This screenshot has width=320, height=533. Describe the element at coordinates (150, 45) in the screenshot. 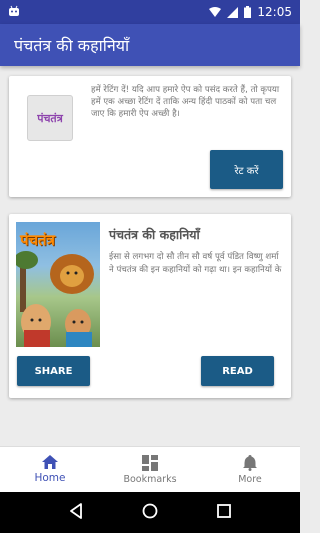

I see `app-bar: पंचतंत्र की कहानियाँ` at that location.